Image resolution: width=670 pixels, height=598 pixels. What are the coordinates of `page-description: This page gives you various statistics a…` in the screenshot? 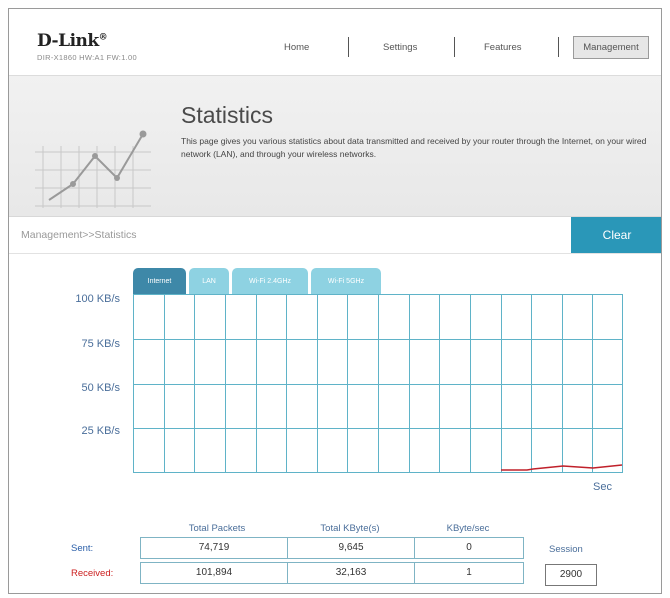 It's located at (414, 147).